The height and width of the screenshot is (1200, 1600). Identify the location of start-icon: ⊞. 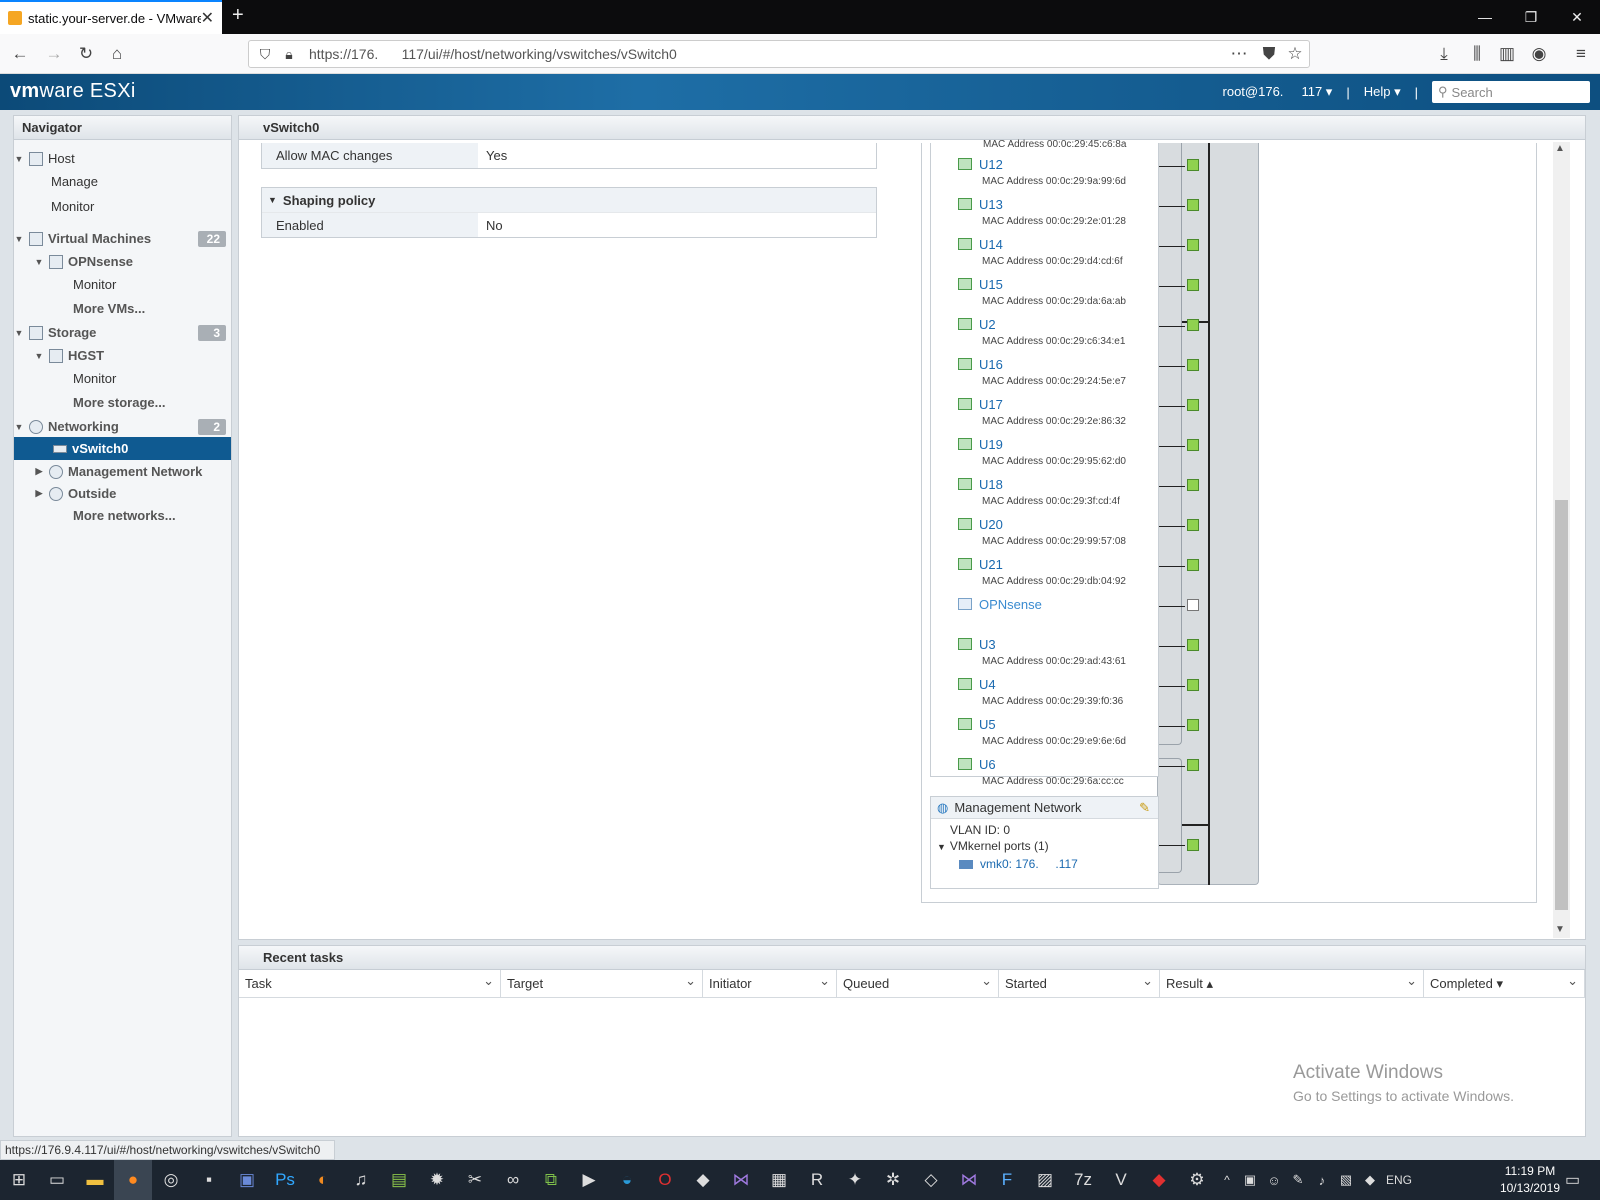
(19, 1180).